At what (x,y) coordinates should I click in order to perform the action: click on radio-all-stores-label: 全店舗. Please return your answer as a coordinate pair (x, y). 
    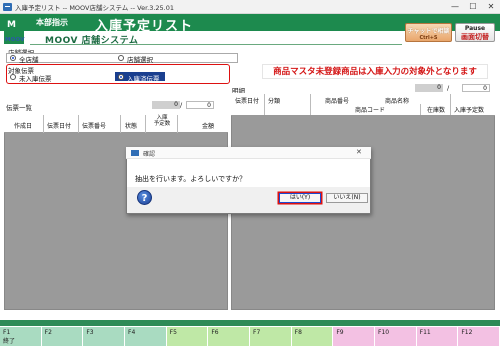
    Looking at the image, I should click on (29, 60).